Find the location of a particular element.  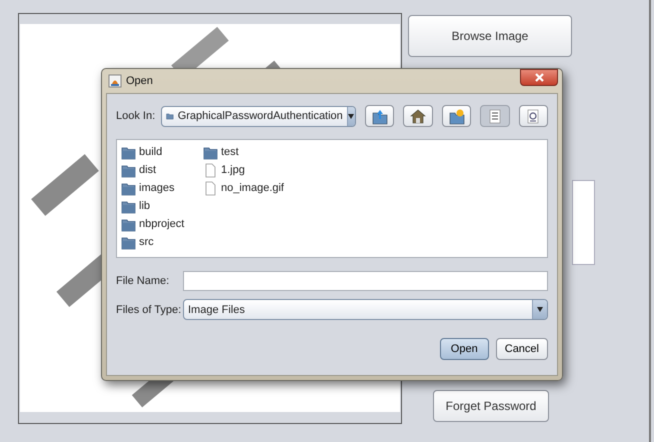

dropdown-value: GraphicalPasswordAuthentication is located at coordinates (260, 116).